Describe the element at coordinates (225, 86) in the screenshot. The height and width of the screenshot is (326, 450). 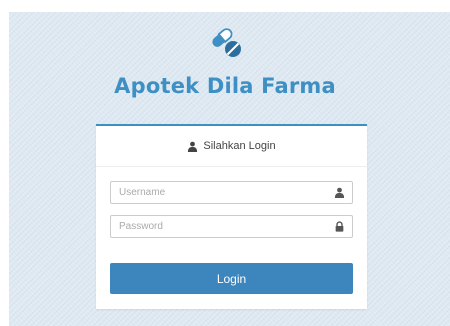
I see `app-title: Apotek Dila Farma` at that location.